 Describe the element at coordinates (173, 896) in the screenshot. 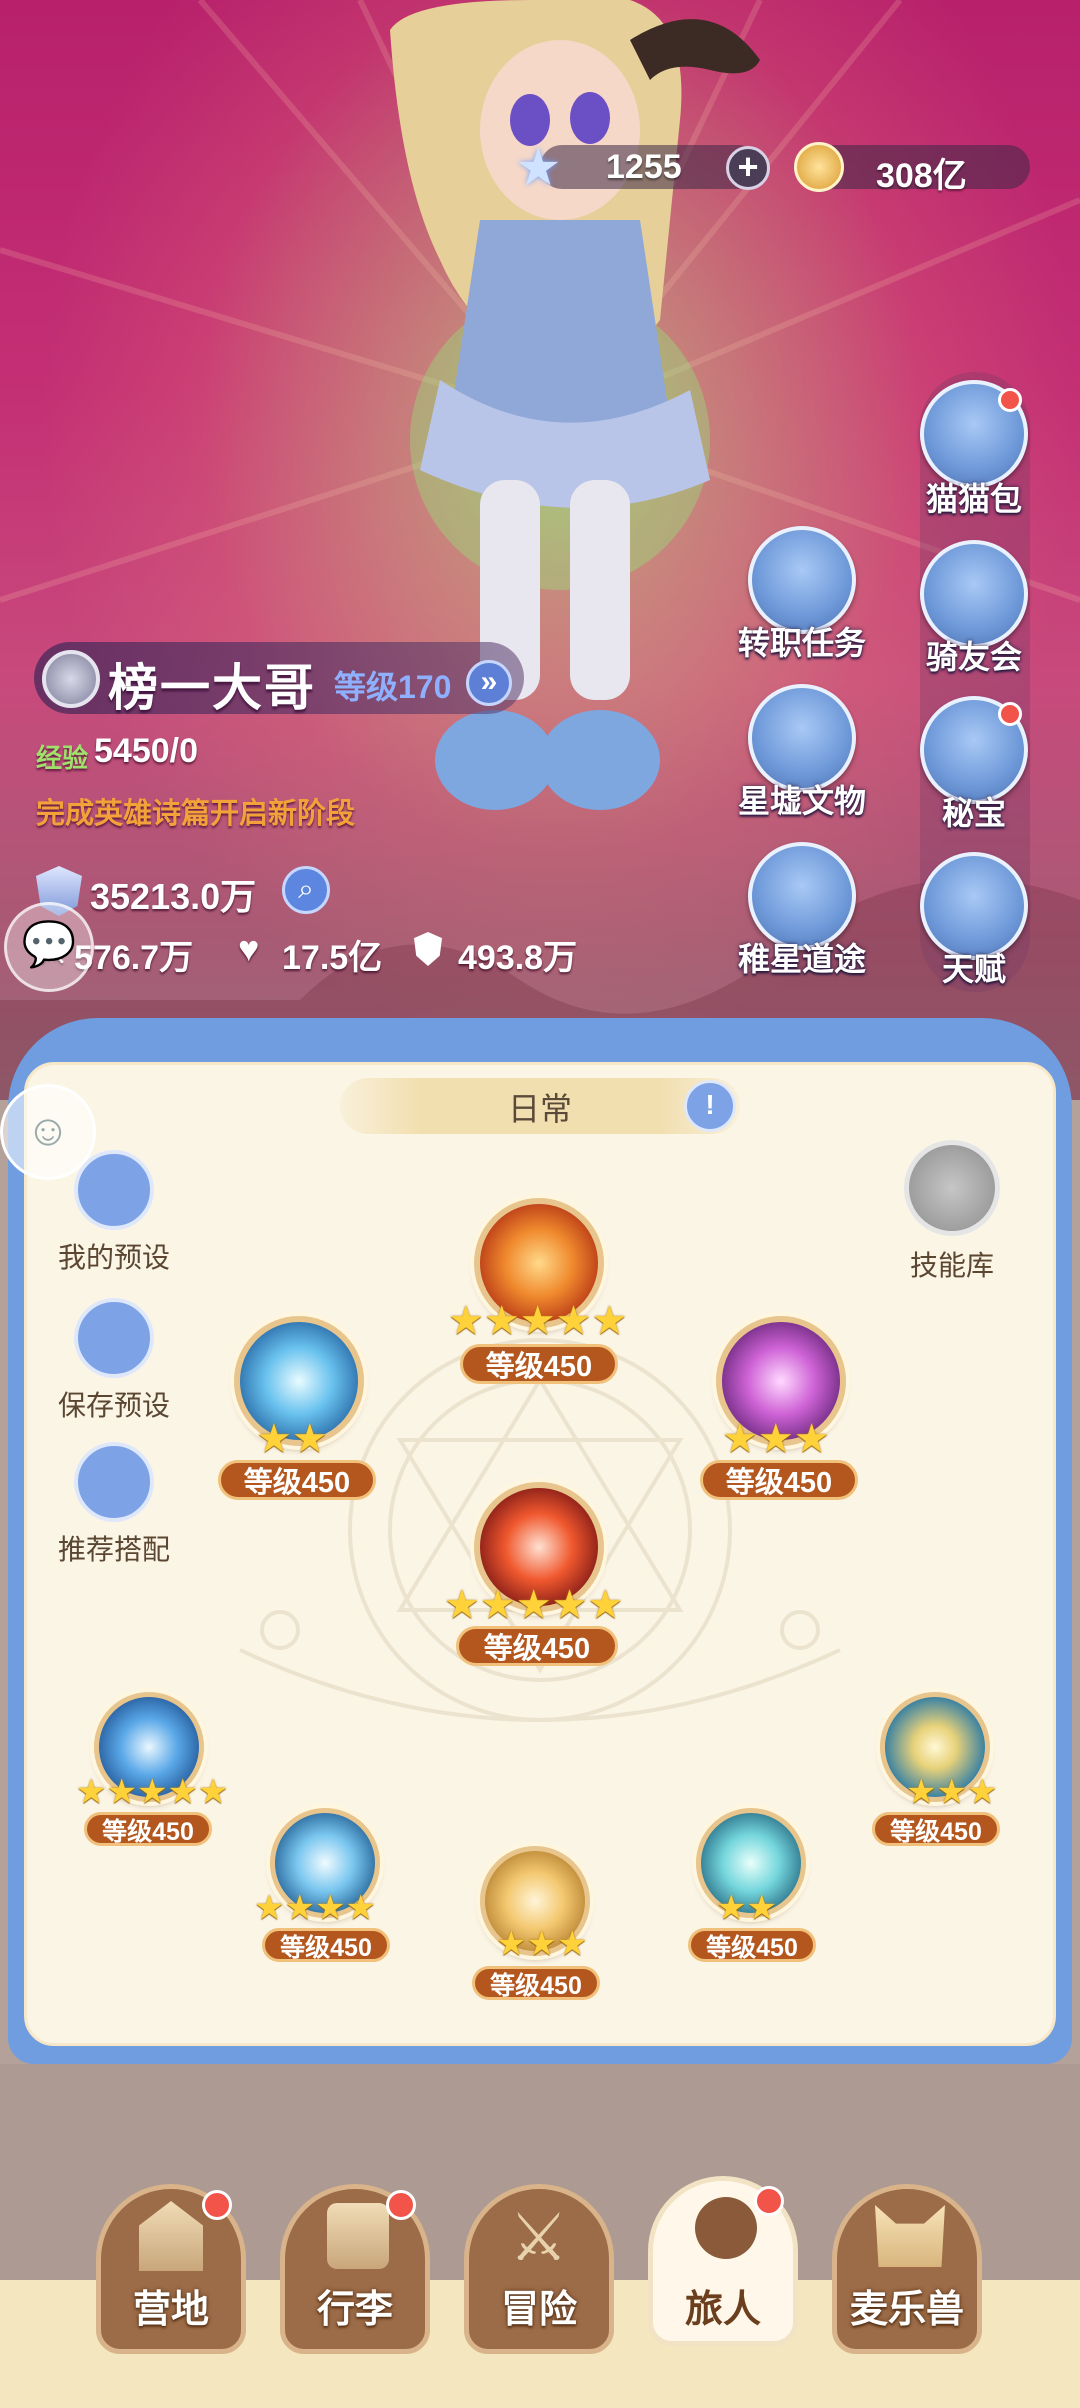

I see `combat-power: 35213.0万` at that location.